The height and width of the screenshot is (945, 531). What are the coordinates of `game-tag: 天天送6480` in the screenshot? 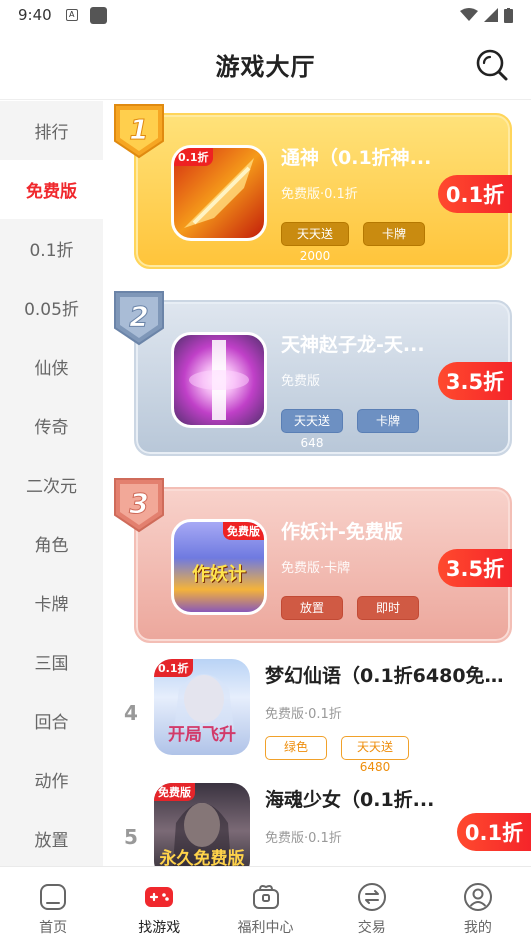 It's located at (375, 755).